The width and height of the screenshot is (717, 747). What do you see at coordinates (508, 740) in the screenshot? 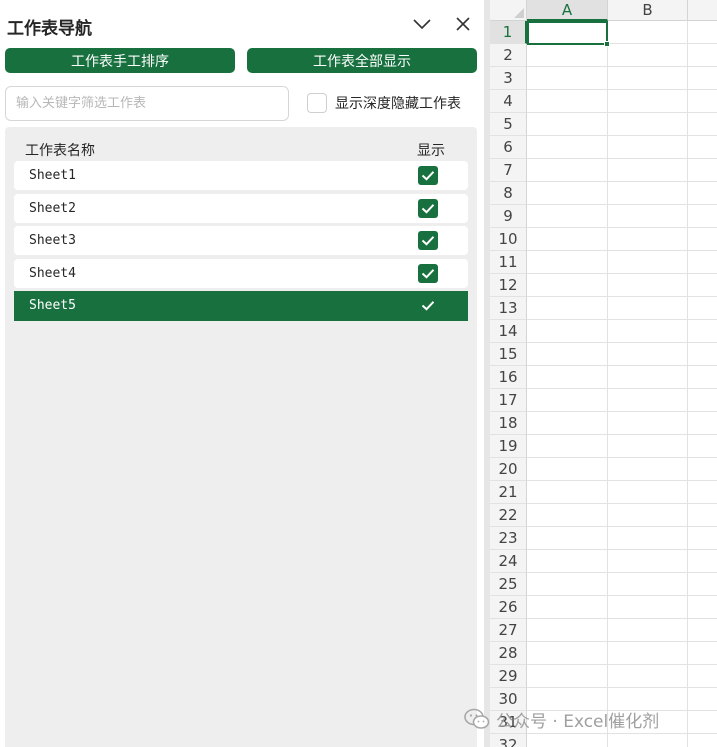
I see `row-header: 32` at bounding box center [508, 740].